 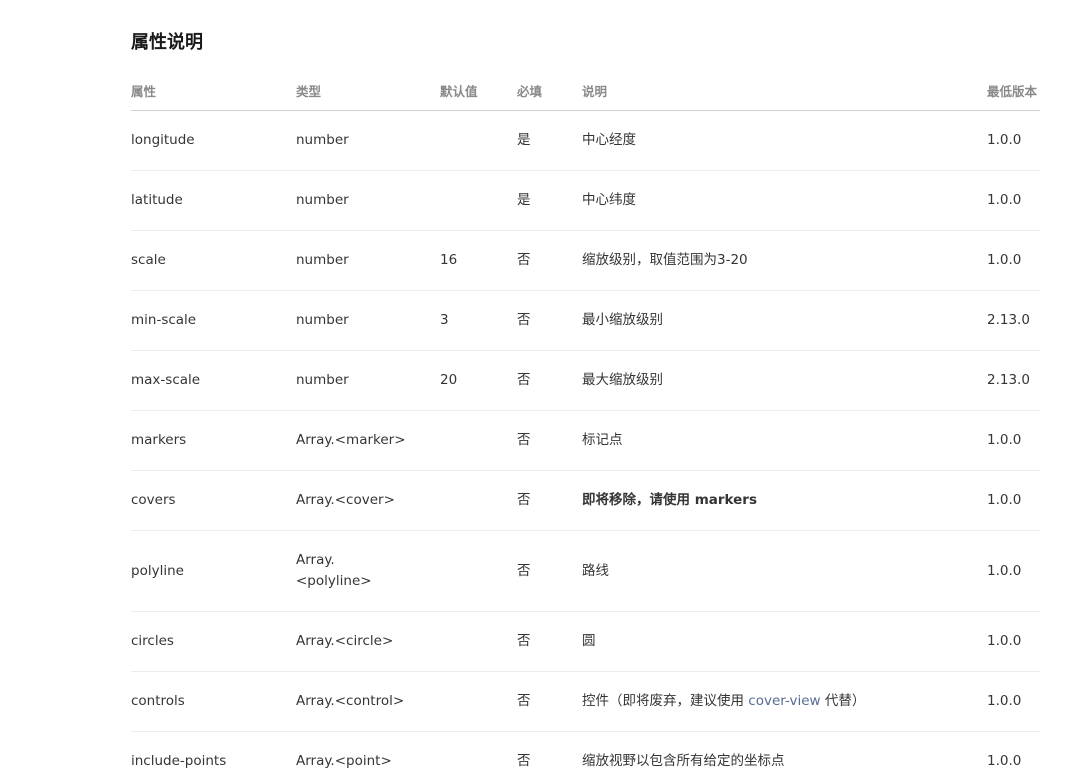 I want to click on cell-desc: 圆, so click(x=784, y=641).